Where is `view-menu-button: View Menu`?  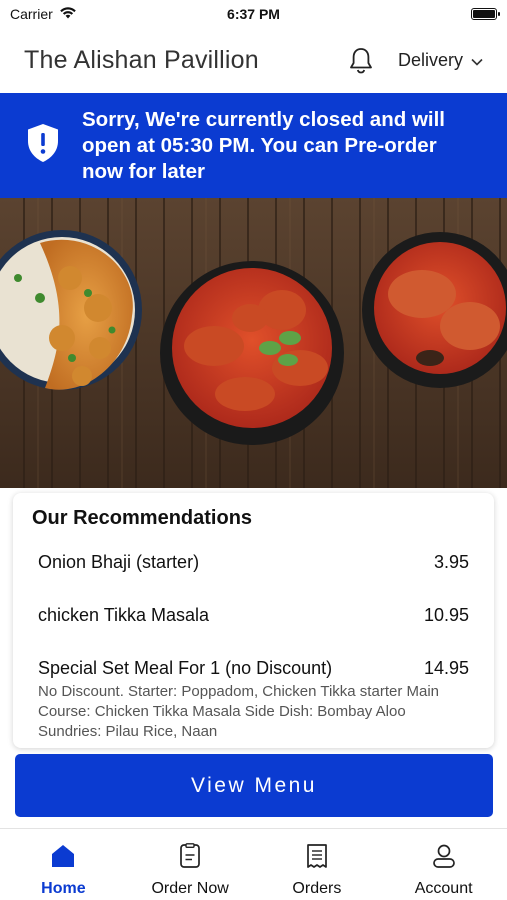
view-menu-button: View Menu is located at coordinates (254, 785).